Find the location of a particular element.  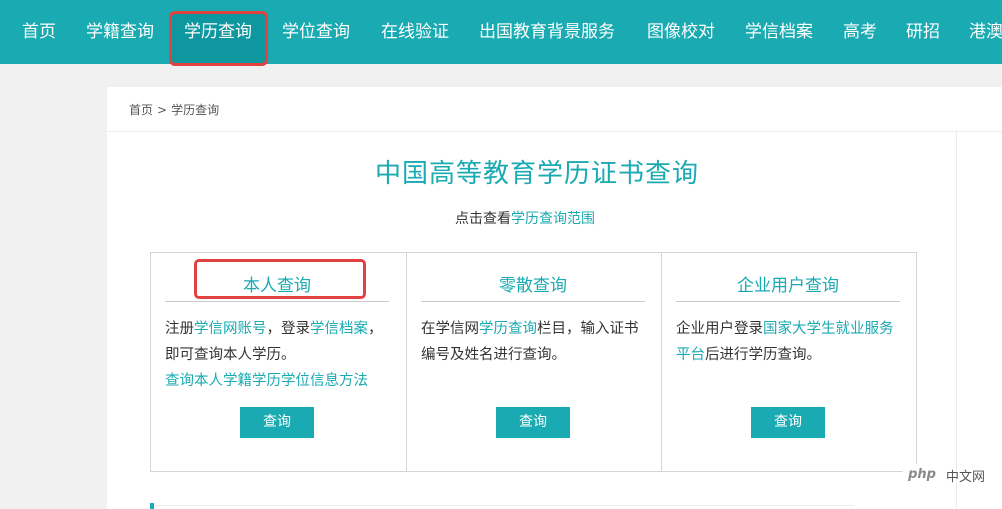

breadcrumb: 首页 > 学历查询 is located at coordinates (174, 109).